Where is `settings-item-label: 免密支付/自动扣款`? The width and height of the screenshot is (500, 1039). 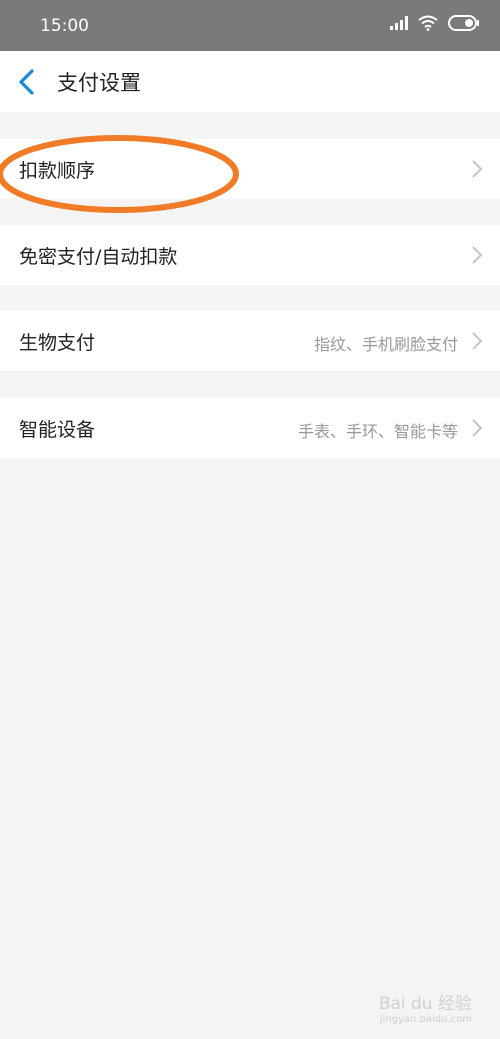 settings-item-label: 免密支付/自动扣款 is located at coordinates (98, 257).